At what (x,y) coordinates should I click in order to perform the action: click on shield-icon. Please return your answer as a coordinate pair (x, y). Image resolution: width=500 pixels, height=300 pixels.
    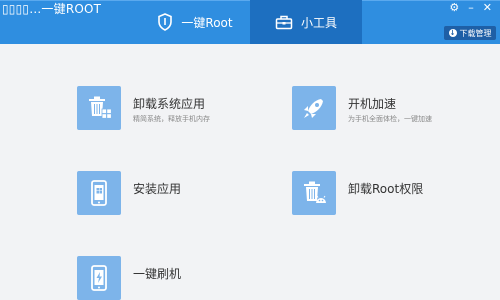
    Looking at the image, I should click on (165, 22).